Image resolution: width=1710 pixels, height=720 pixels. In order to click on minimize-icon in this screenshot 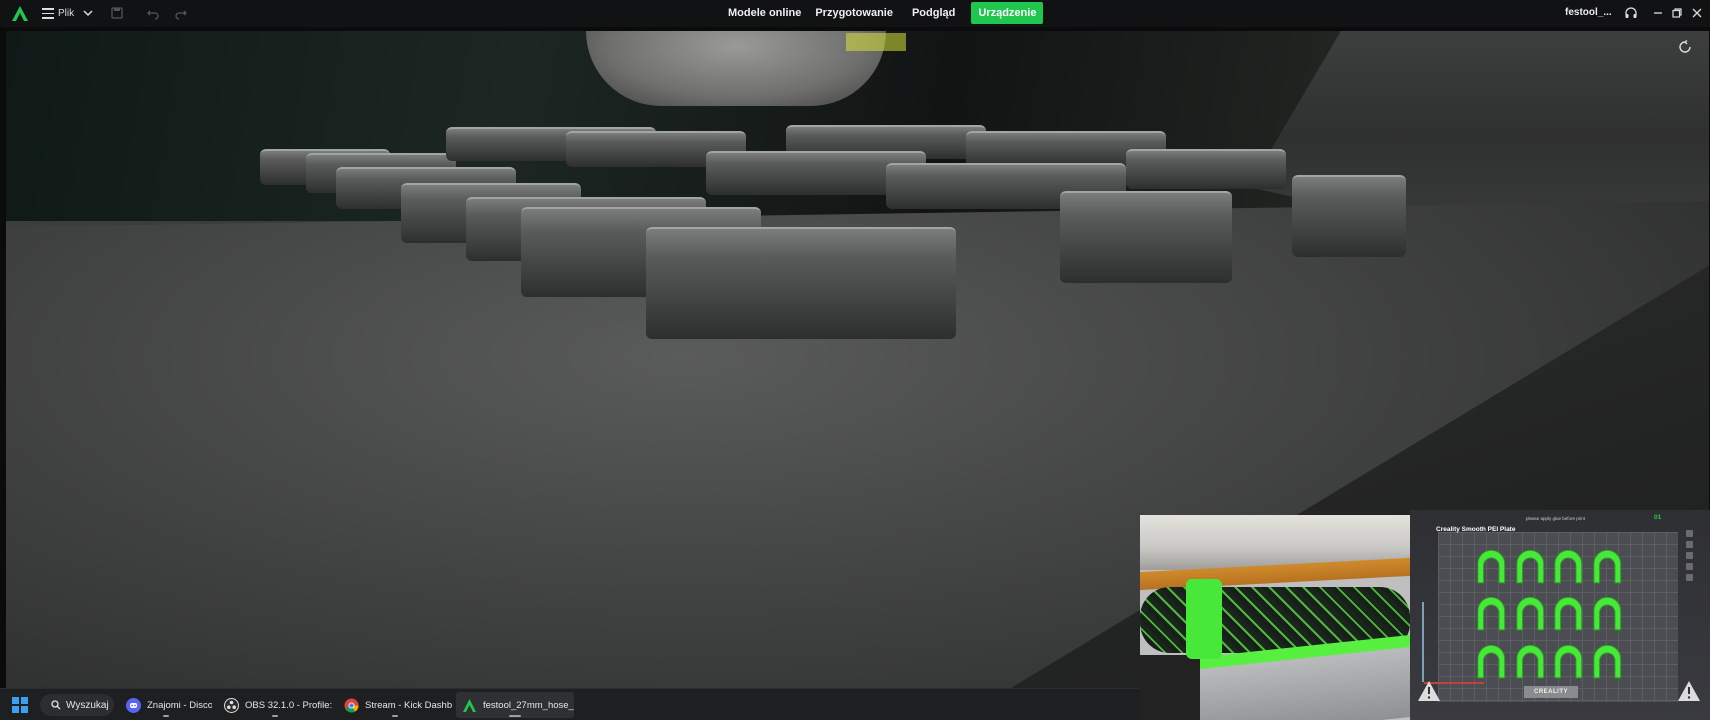, I will do `click(1658, 13)`.